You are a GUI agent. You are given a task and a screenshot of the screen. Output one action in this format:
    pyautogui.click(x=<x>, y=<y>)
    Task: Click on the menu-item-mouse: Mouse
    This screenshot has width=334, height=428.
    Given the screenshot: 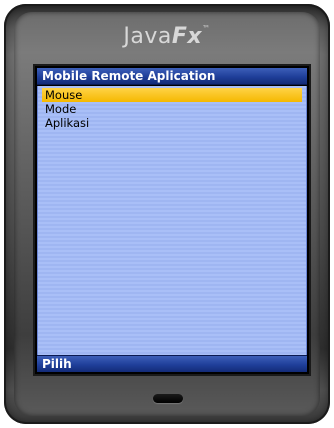 What is the action you would take?
    pyautogui.click(x=172, y=95)
    